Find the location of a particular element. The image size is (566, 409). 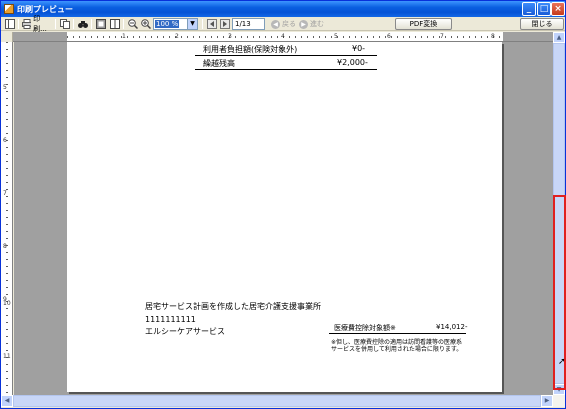

zoom-select: 100 % ▼ is located at coordinates (175, 24).